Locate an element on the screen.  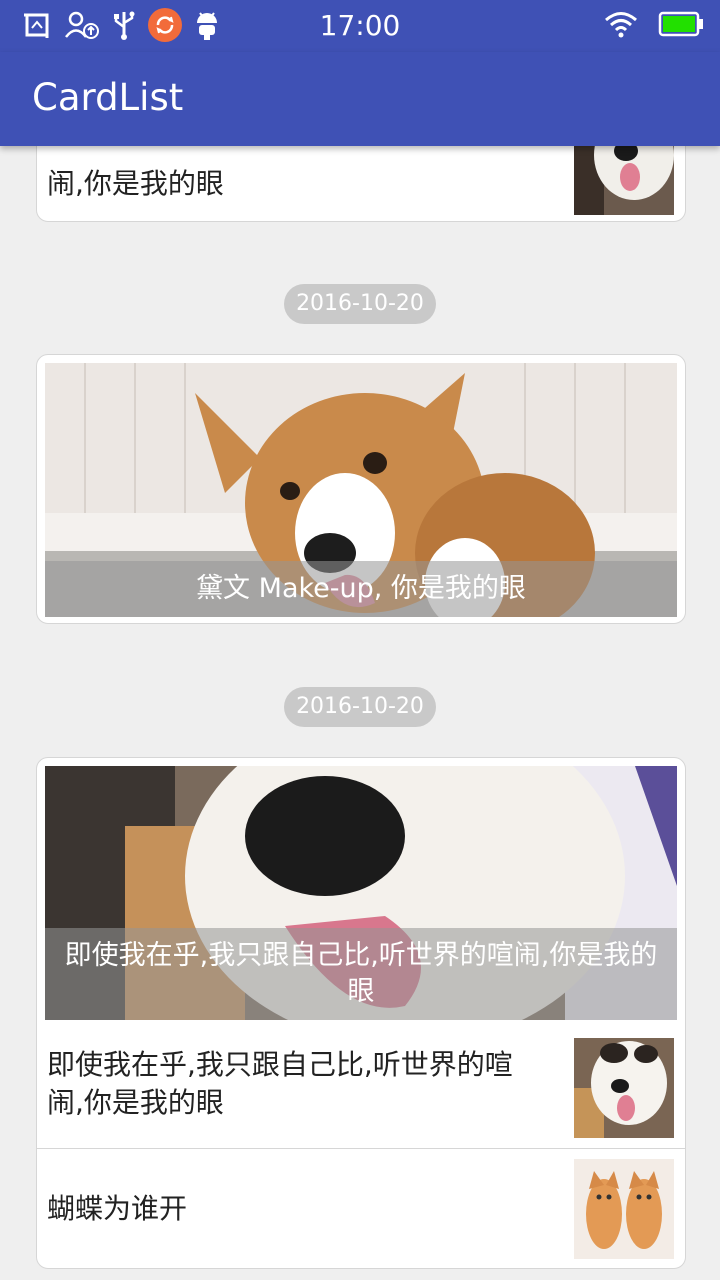
list-item-text: 闹,你是我的眼 is located at coordinates (135, 183).